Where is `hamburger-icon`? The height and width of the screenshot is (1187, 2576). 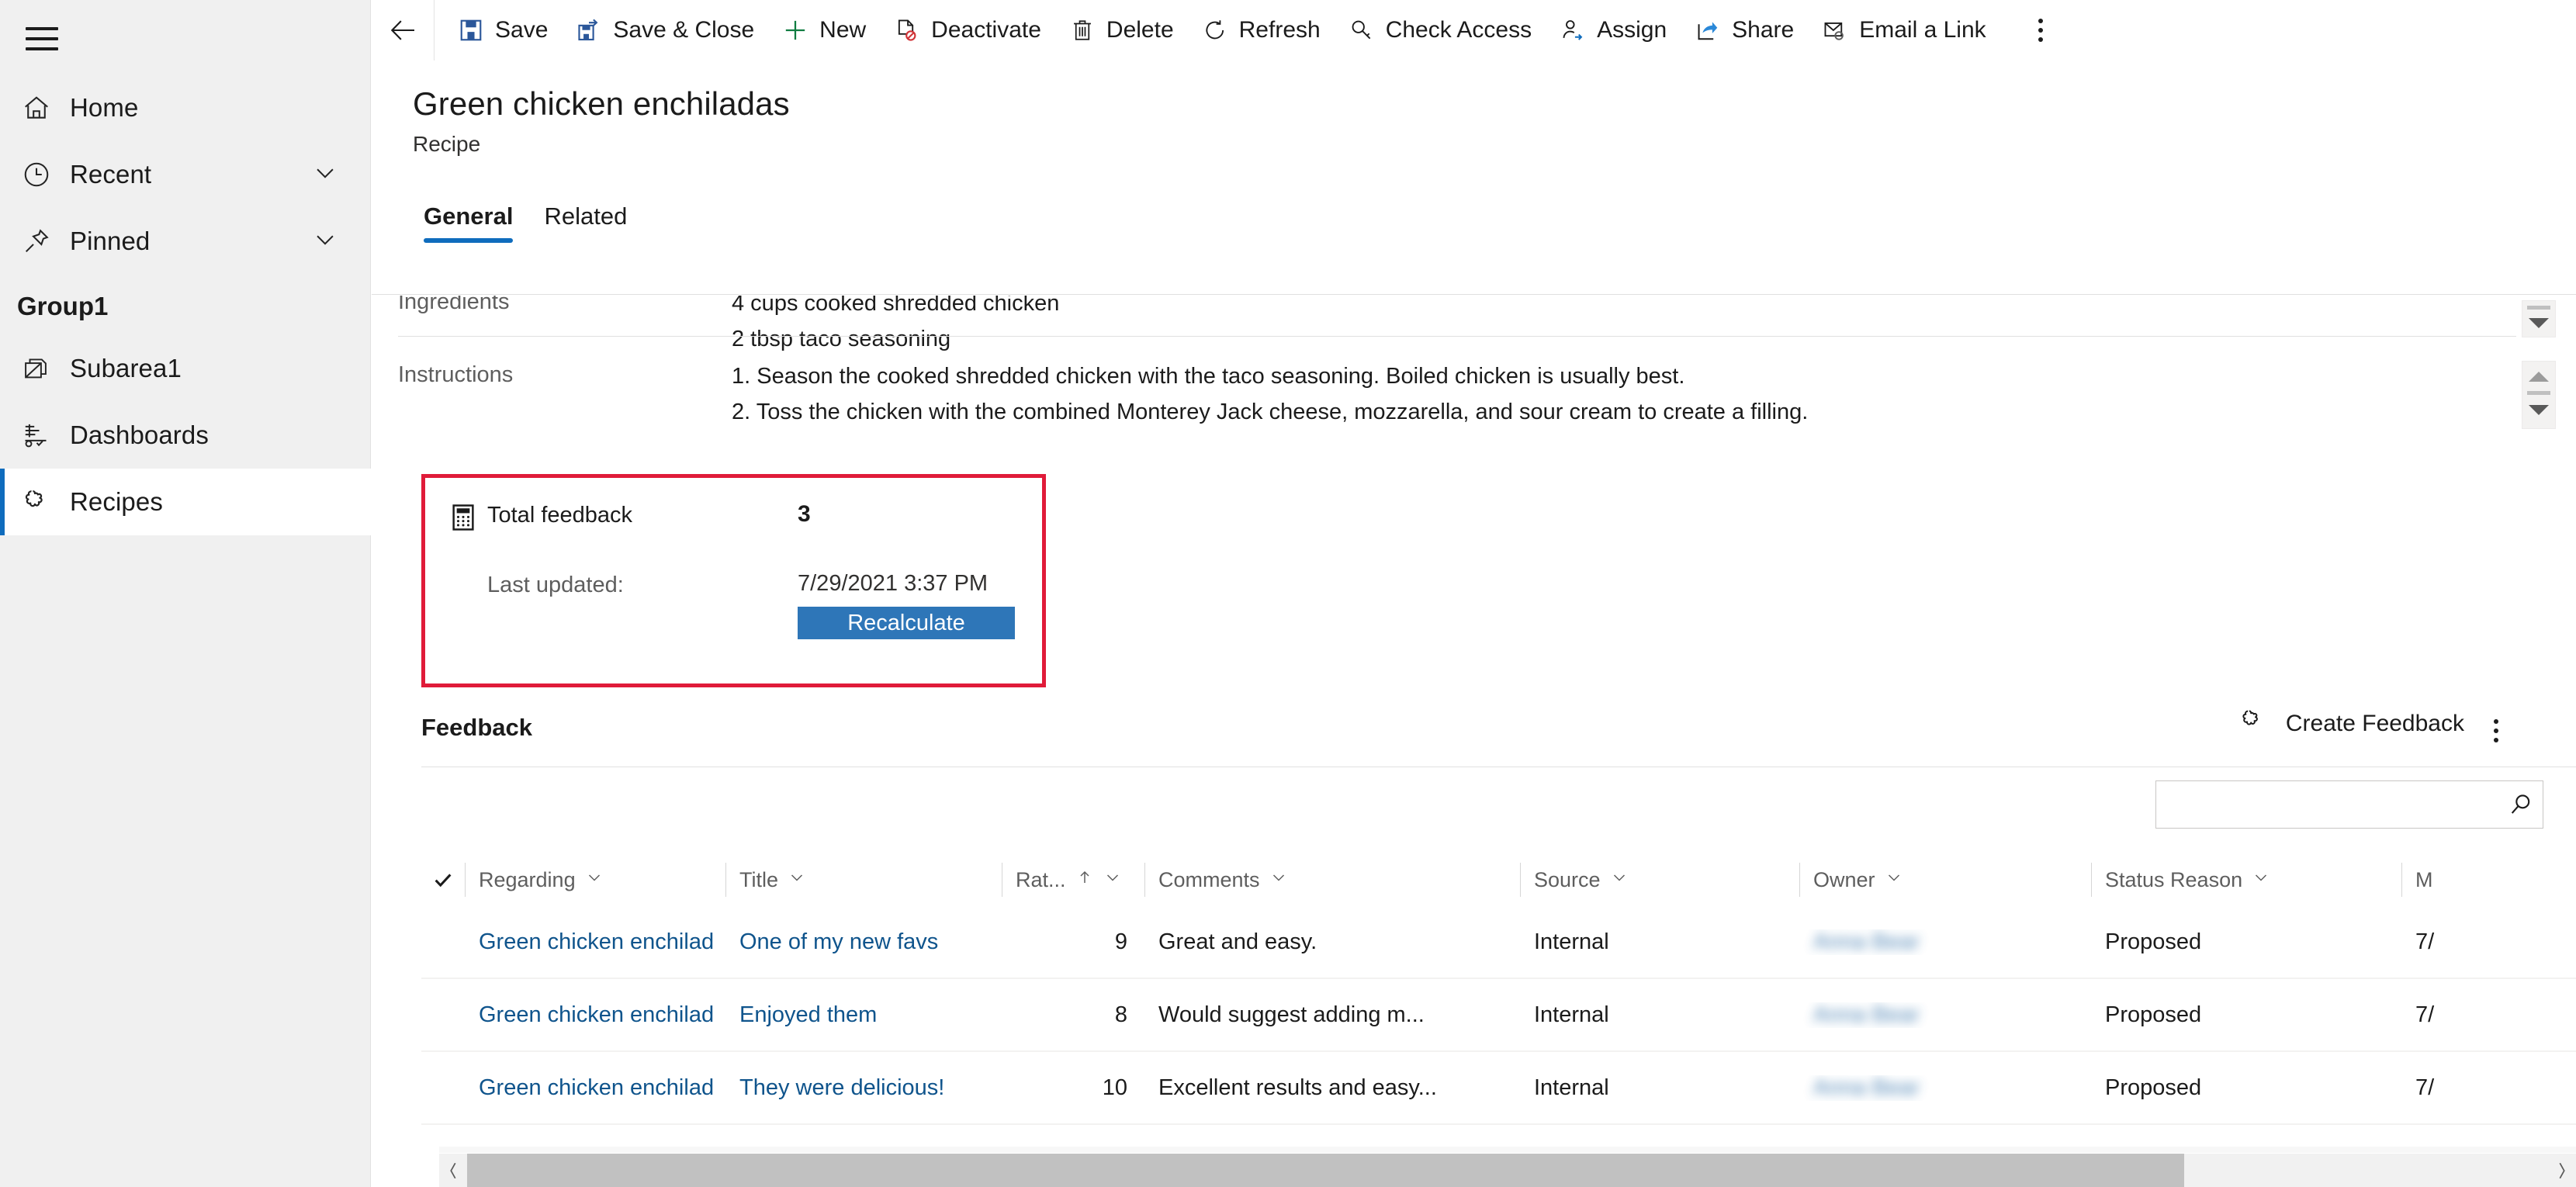
hamburger-icon is located at coordinates (41, 39).